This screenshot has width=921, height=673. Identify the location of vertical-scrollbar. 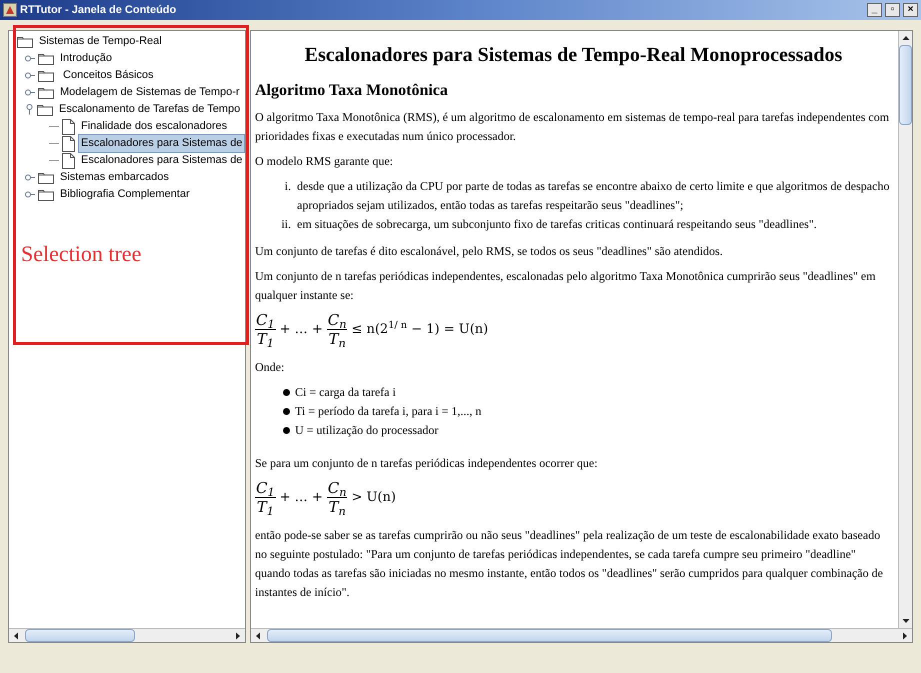
(905, 329).